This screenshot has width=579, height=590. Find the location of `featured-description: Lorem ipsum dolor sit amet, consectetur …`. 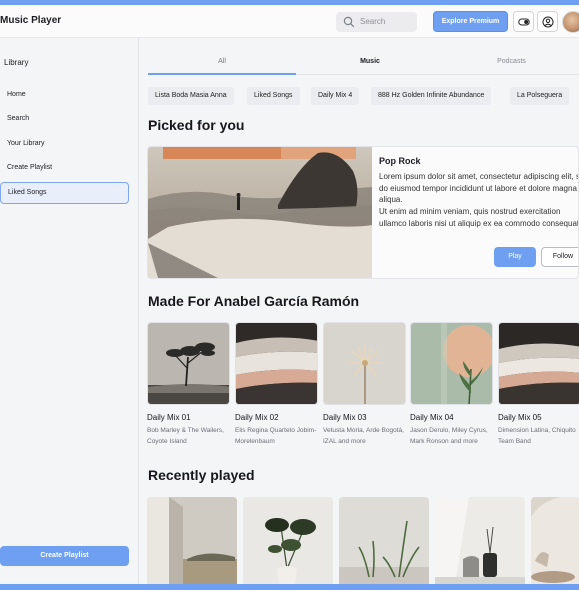

featured-description: Lorem ipsum dolor sit amet, consectetur … is located at coordinates (479, 200).